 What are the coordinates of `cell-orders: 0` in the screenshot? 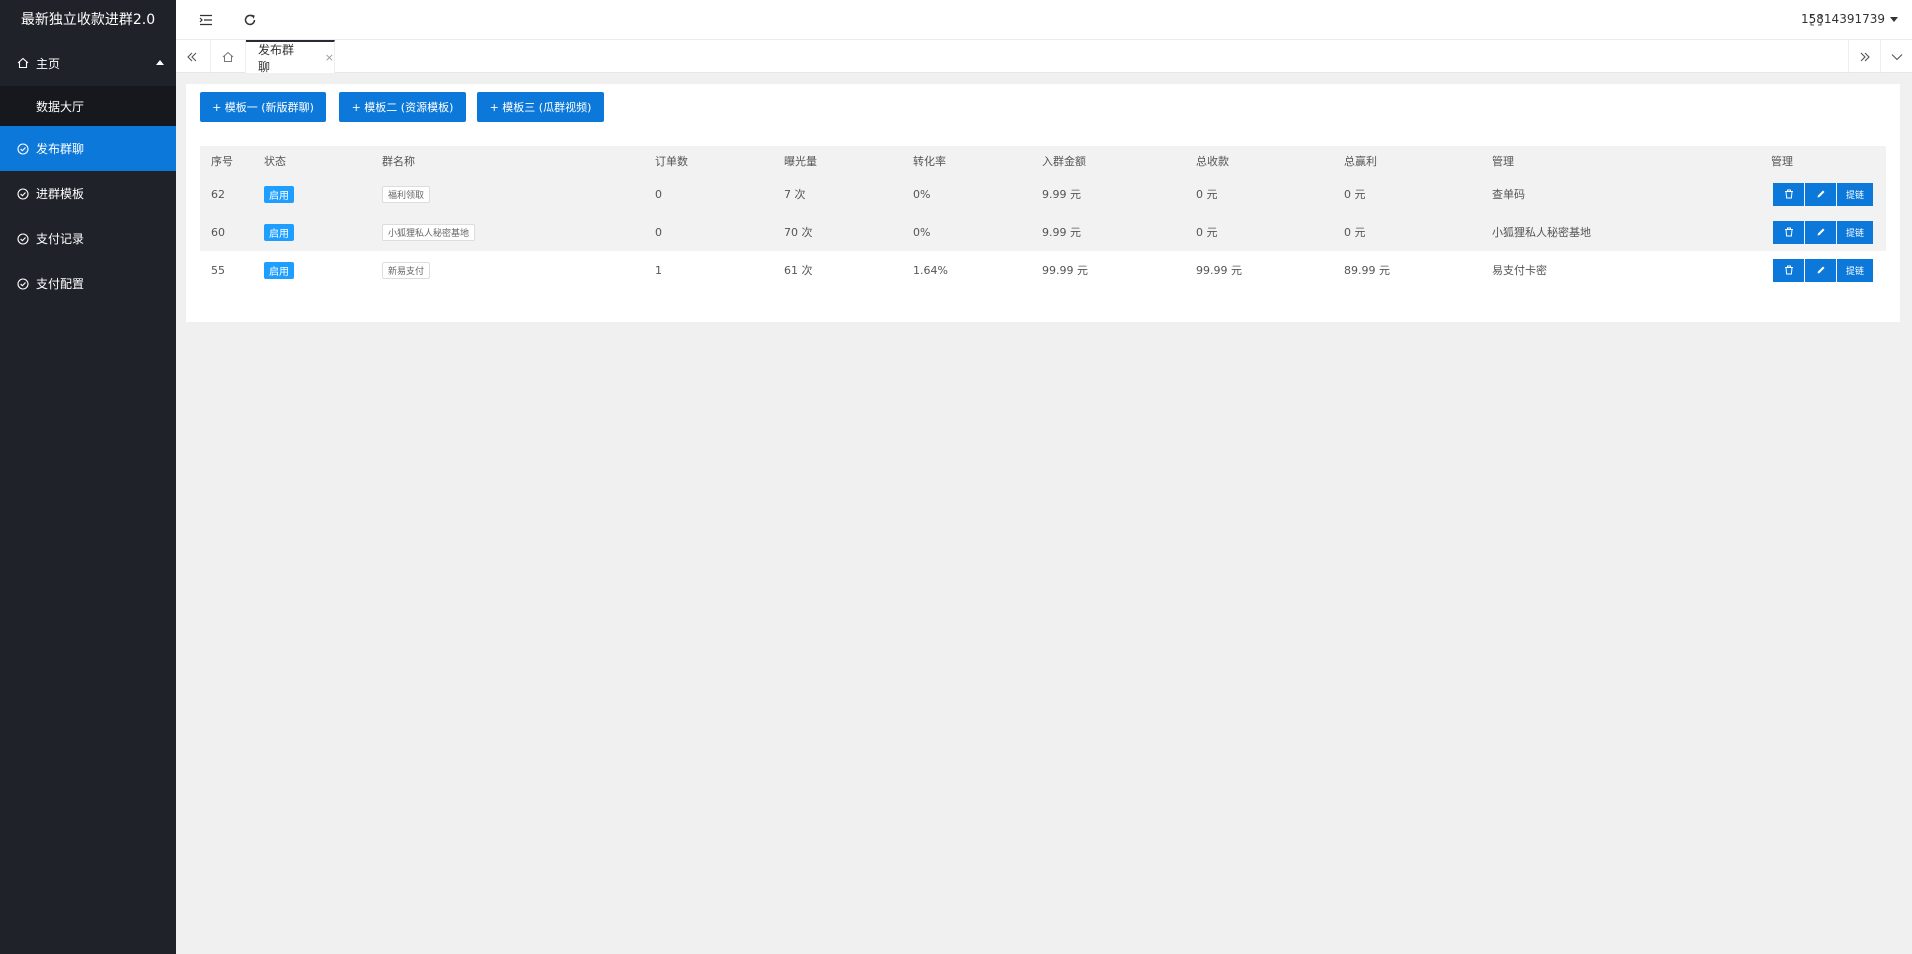 It's located at (658, 232).